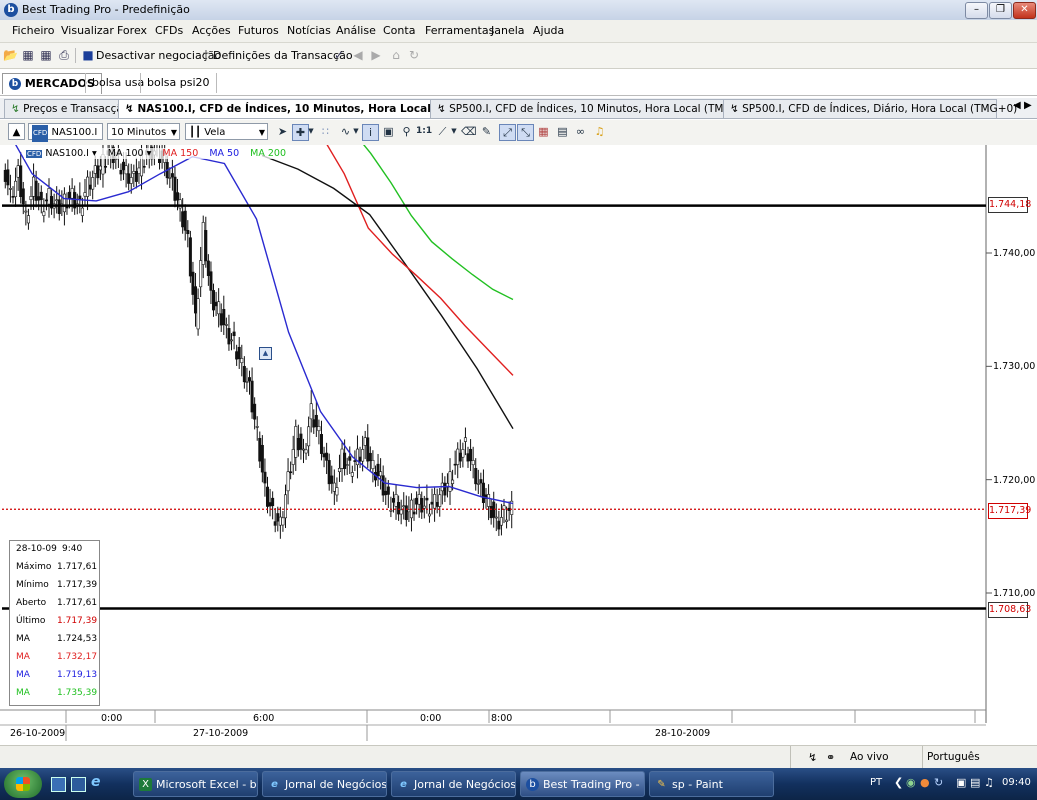 The image size is (1037, 800). I want to click on sync-tray-icon: ↻, so click(938, 782).